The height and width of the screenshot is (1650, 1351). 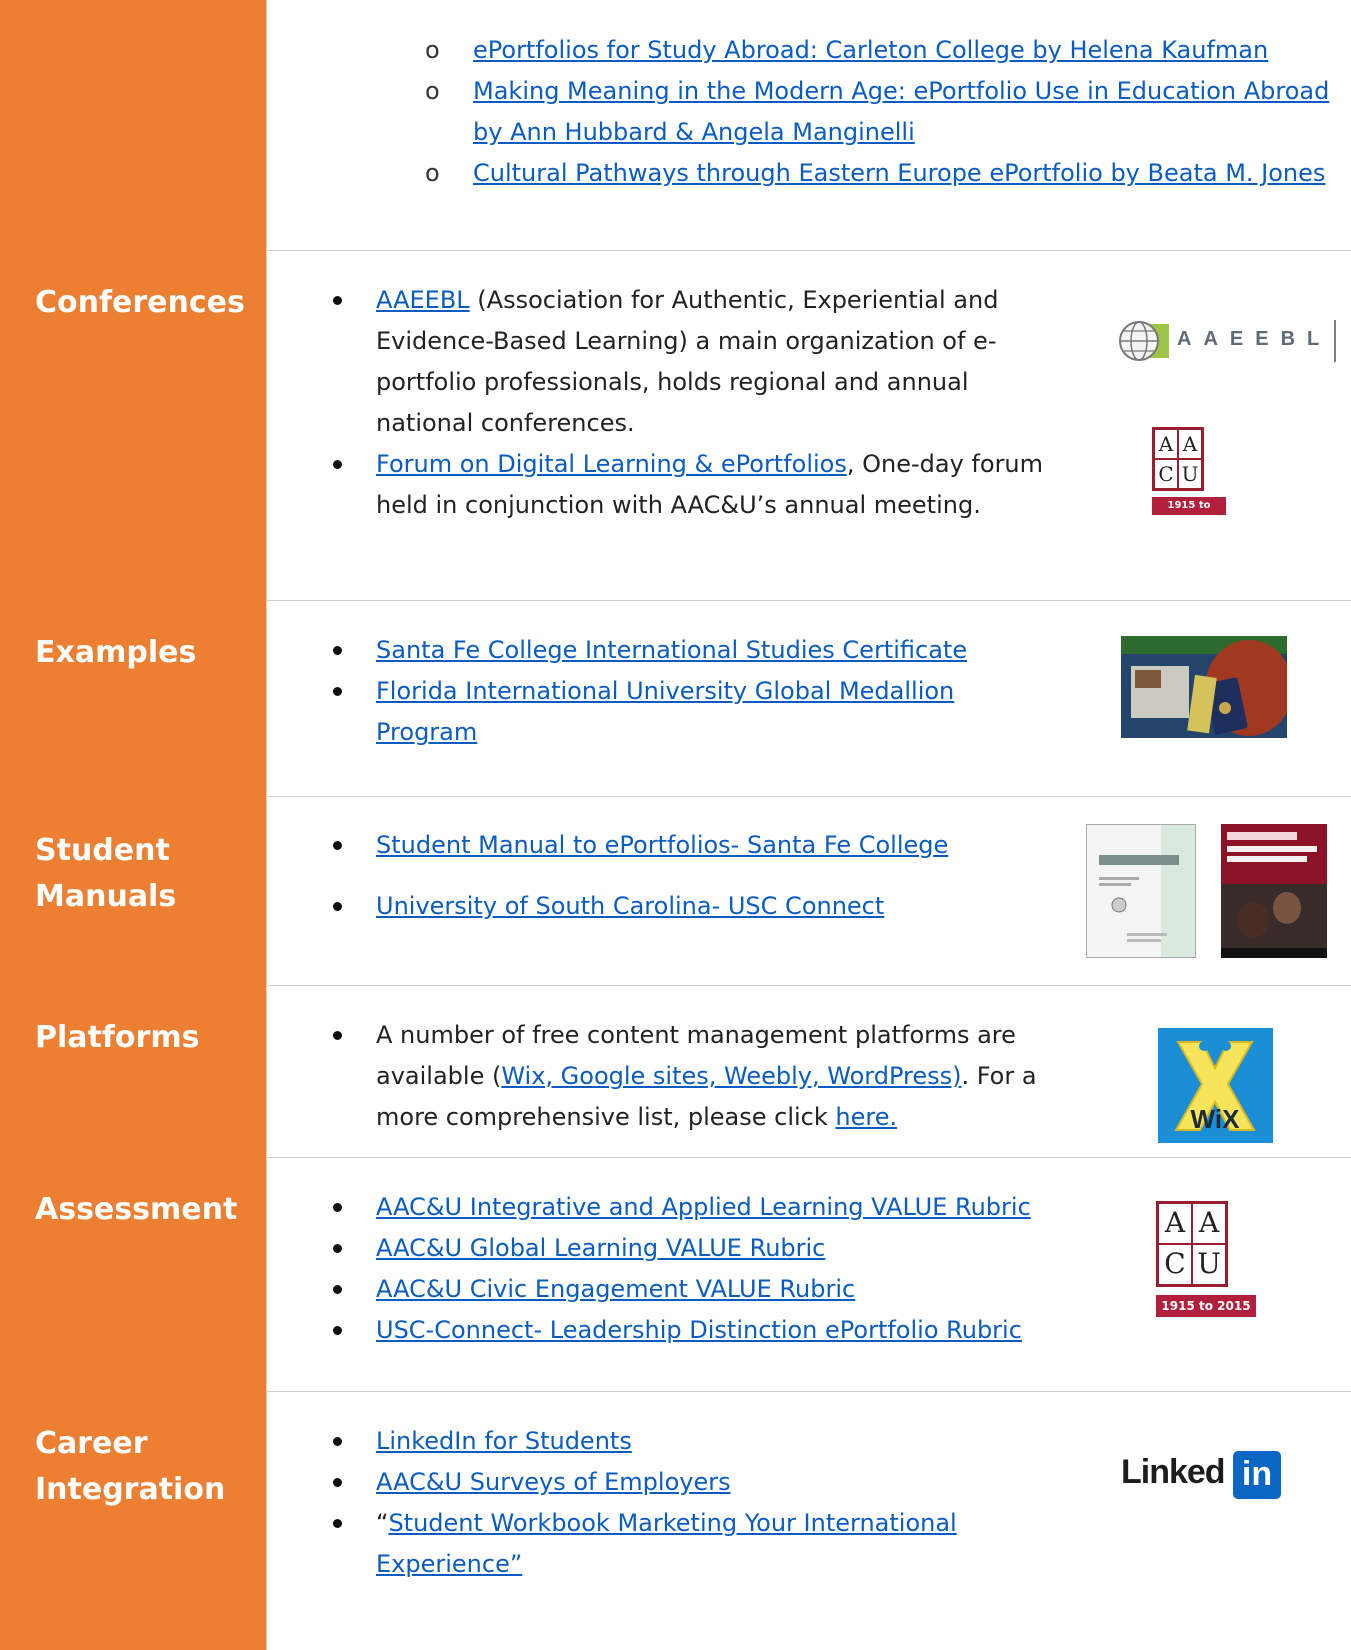 I want to click on row-label: Assessment, so click(x=136, y=1209).